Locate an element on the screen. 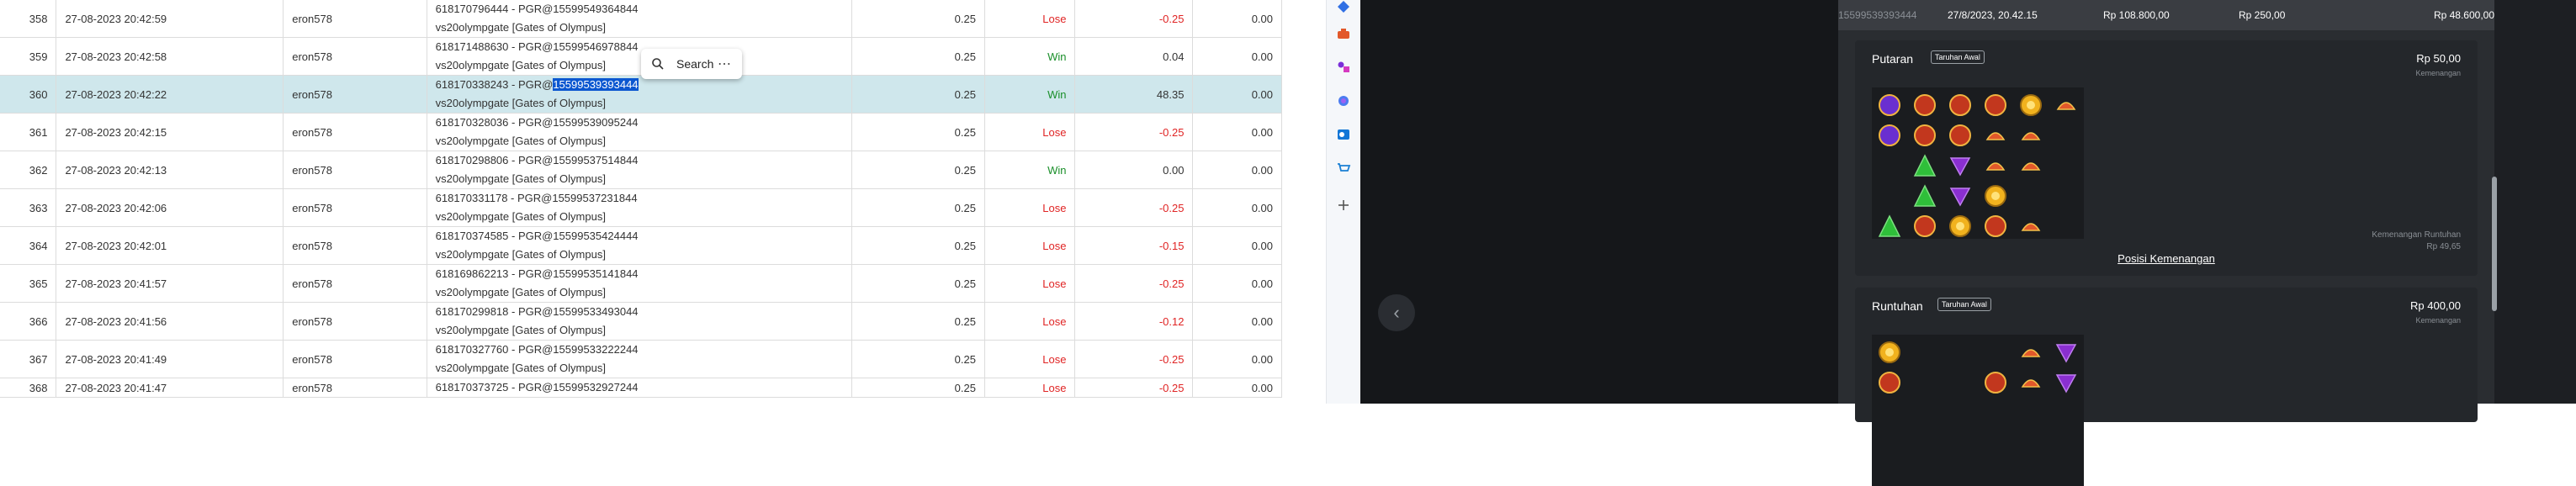  more-icon: ⋯ is located at coordinates (725, 64).